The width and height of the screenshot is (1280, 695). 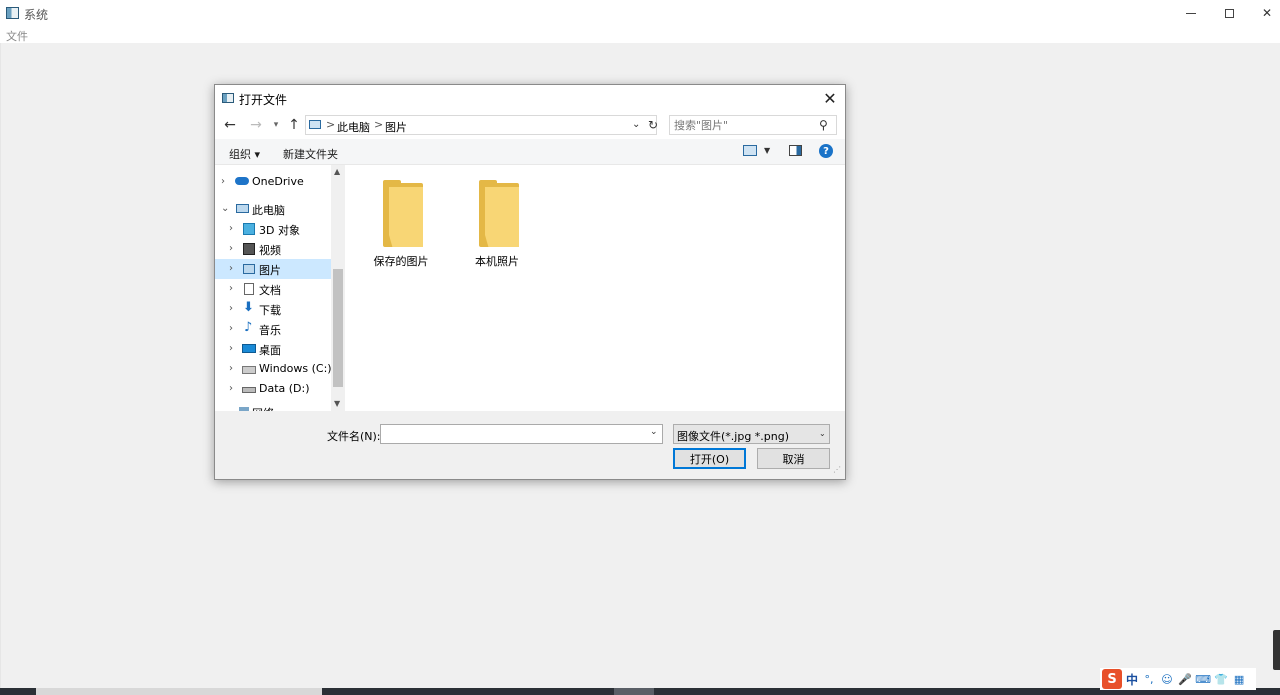 I want to click on scroll-thumb, so click(x=338, y=328).